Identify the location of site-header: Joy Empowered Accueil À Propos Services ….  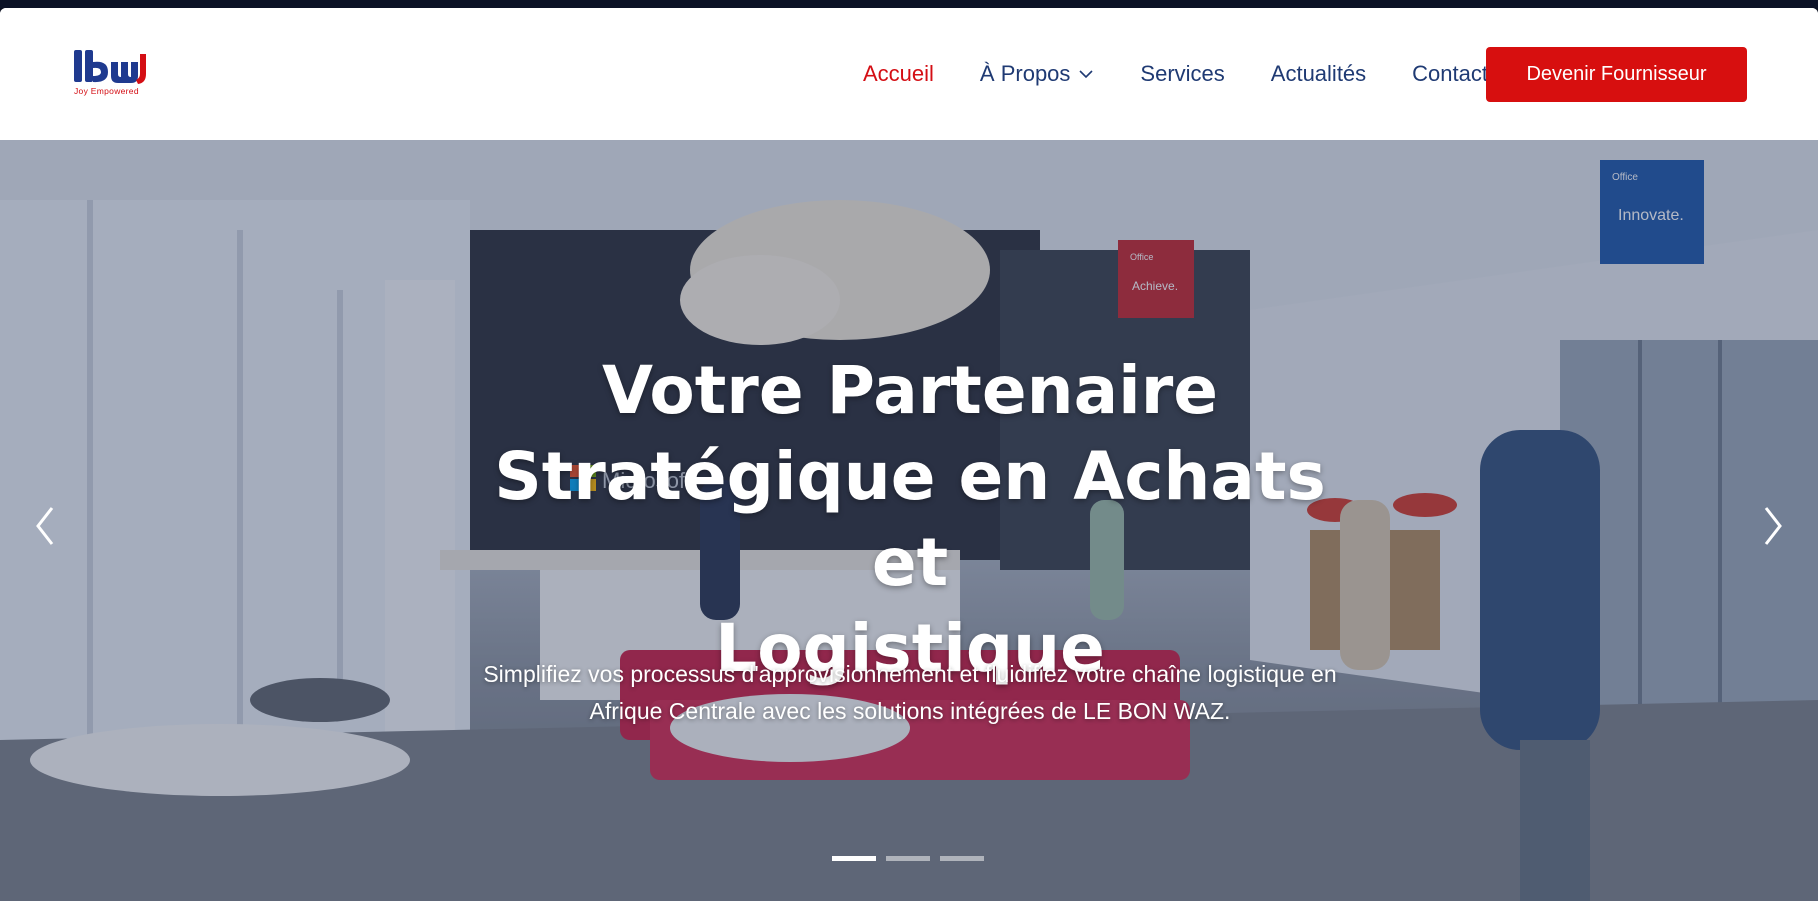
(909, 74).